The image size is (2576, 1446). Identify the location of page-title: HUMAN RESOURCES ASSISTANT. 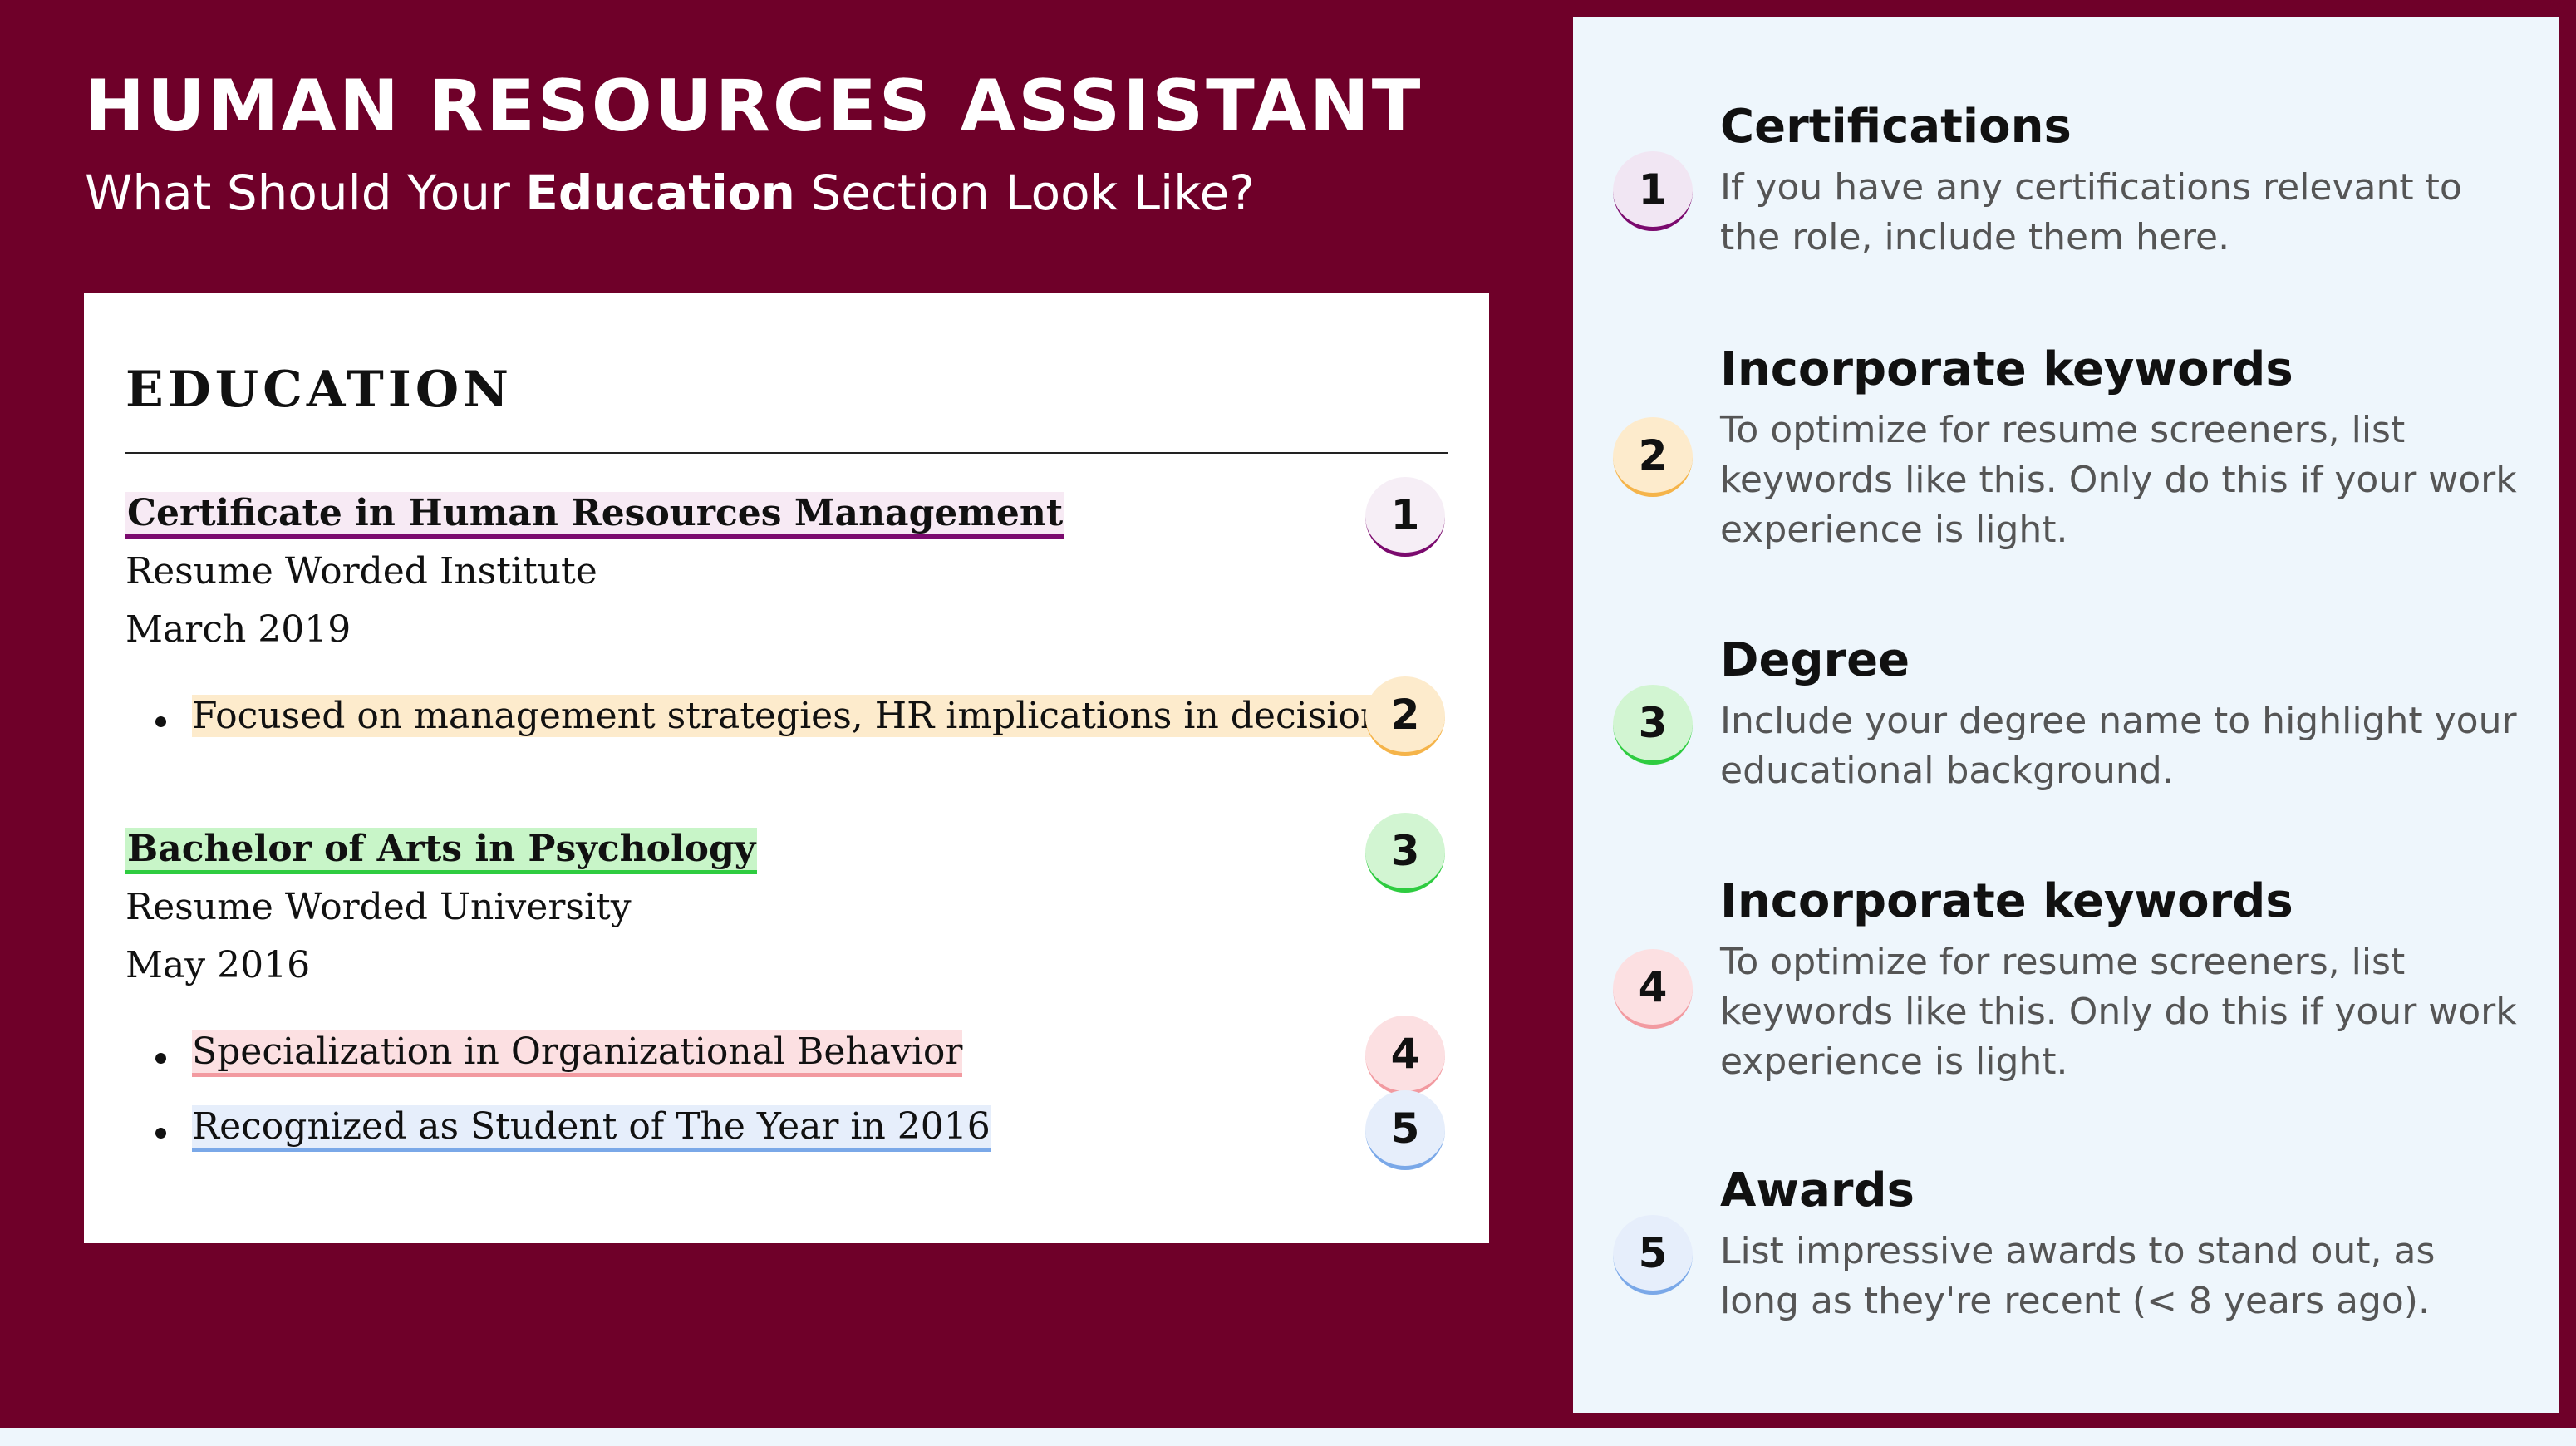
(754, 106).